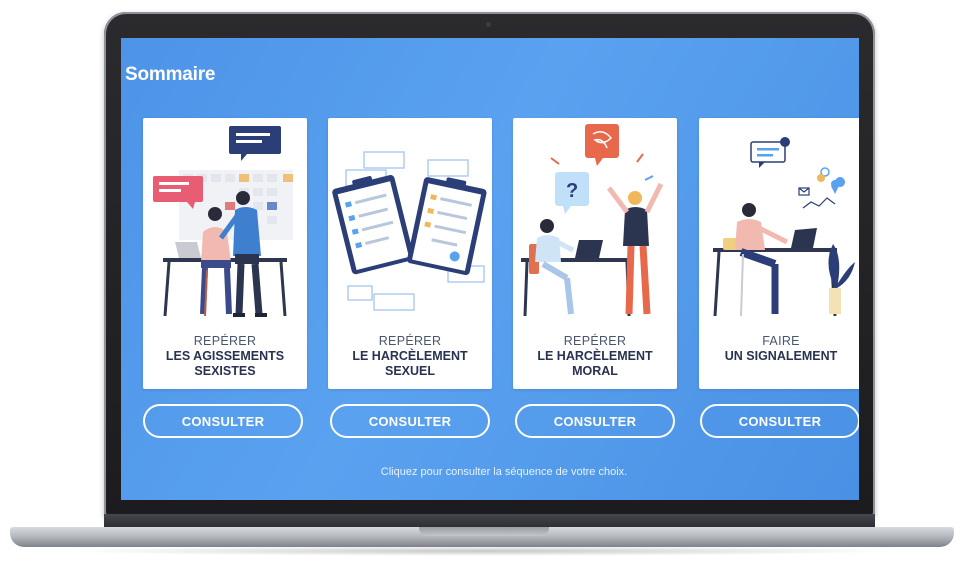 This screenshot has height=568, width=963. I want to click on card-caption: REPÉRER LES AGISSEMENTS SEXISTES, so click(225, 356).